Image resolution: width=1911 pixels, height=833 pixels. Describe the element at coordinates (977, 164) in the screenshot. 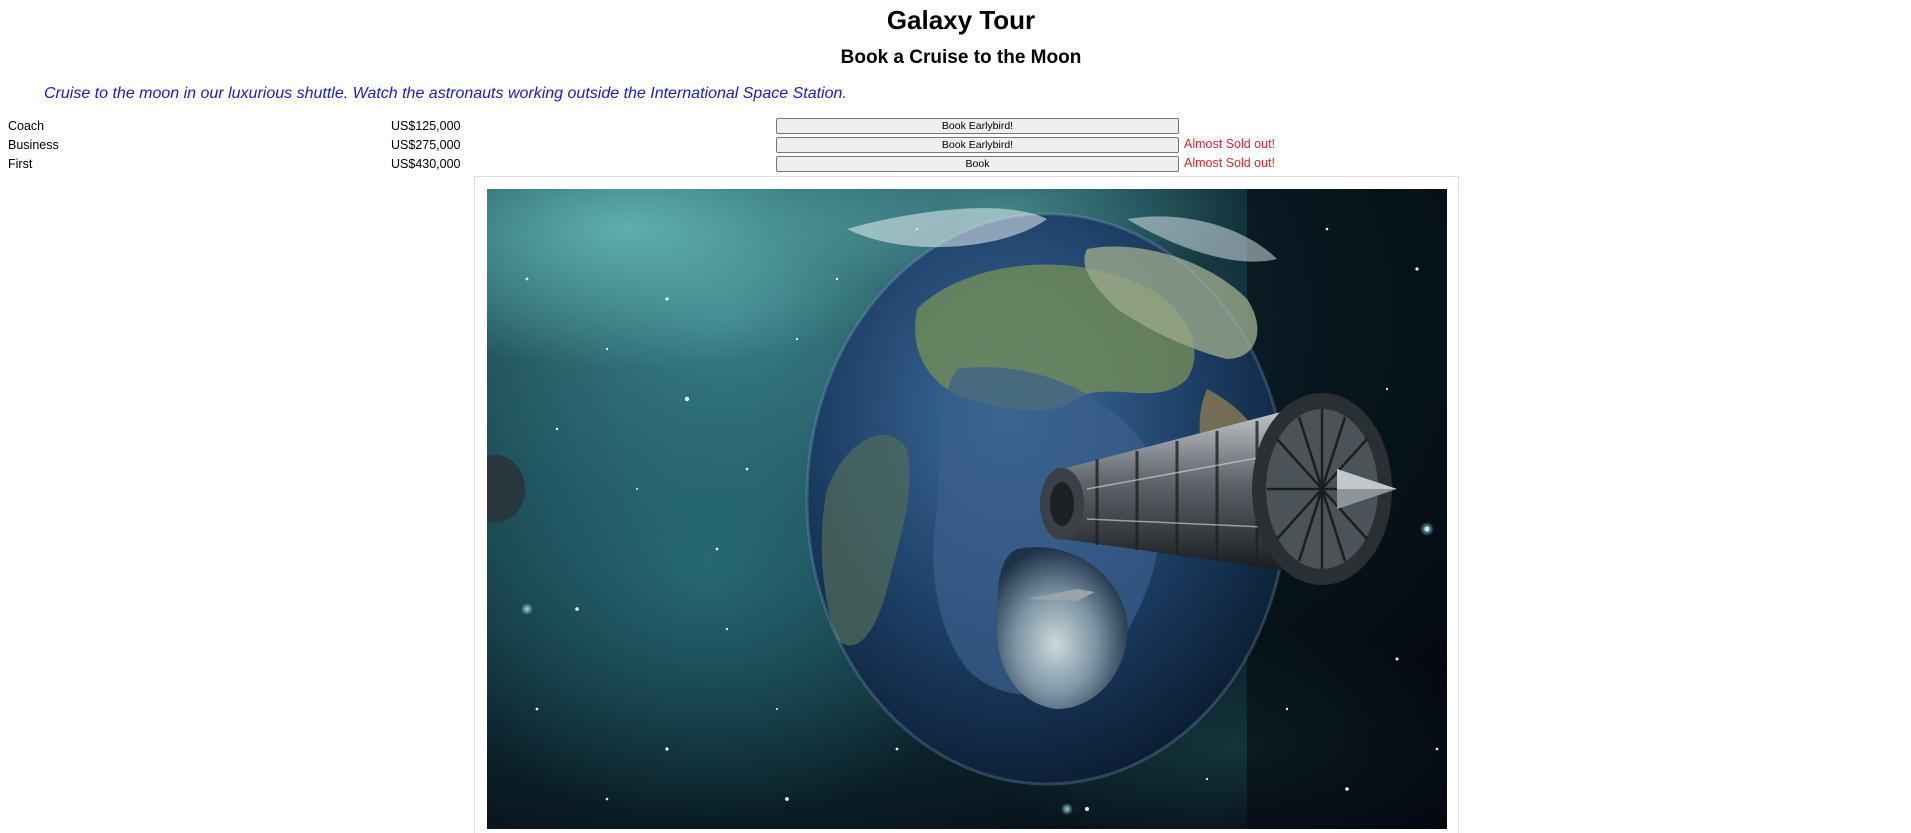

I see `book-first-button: Book` at that location.